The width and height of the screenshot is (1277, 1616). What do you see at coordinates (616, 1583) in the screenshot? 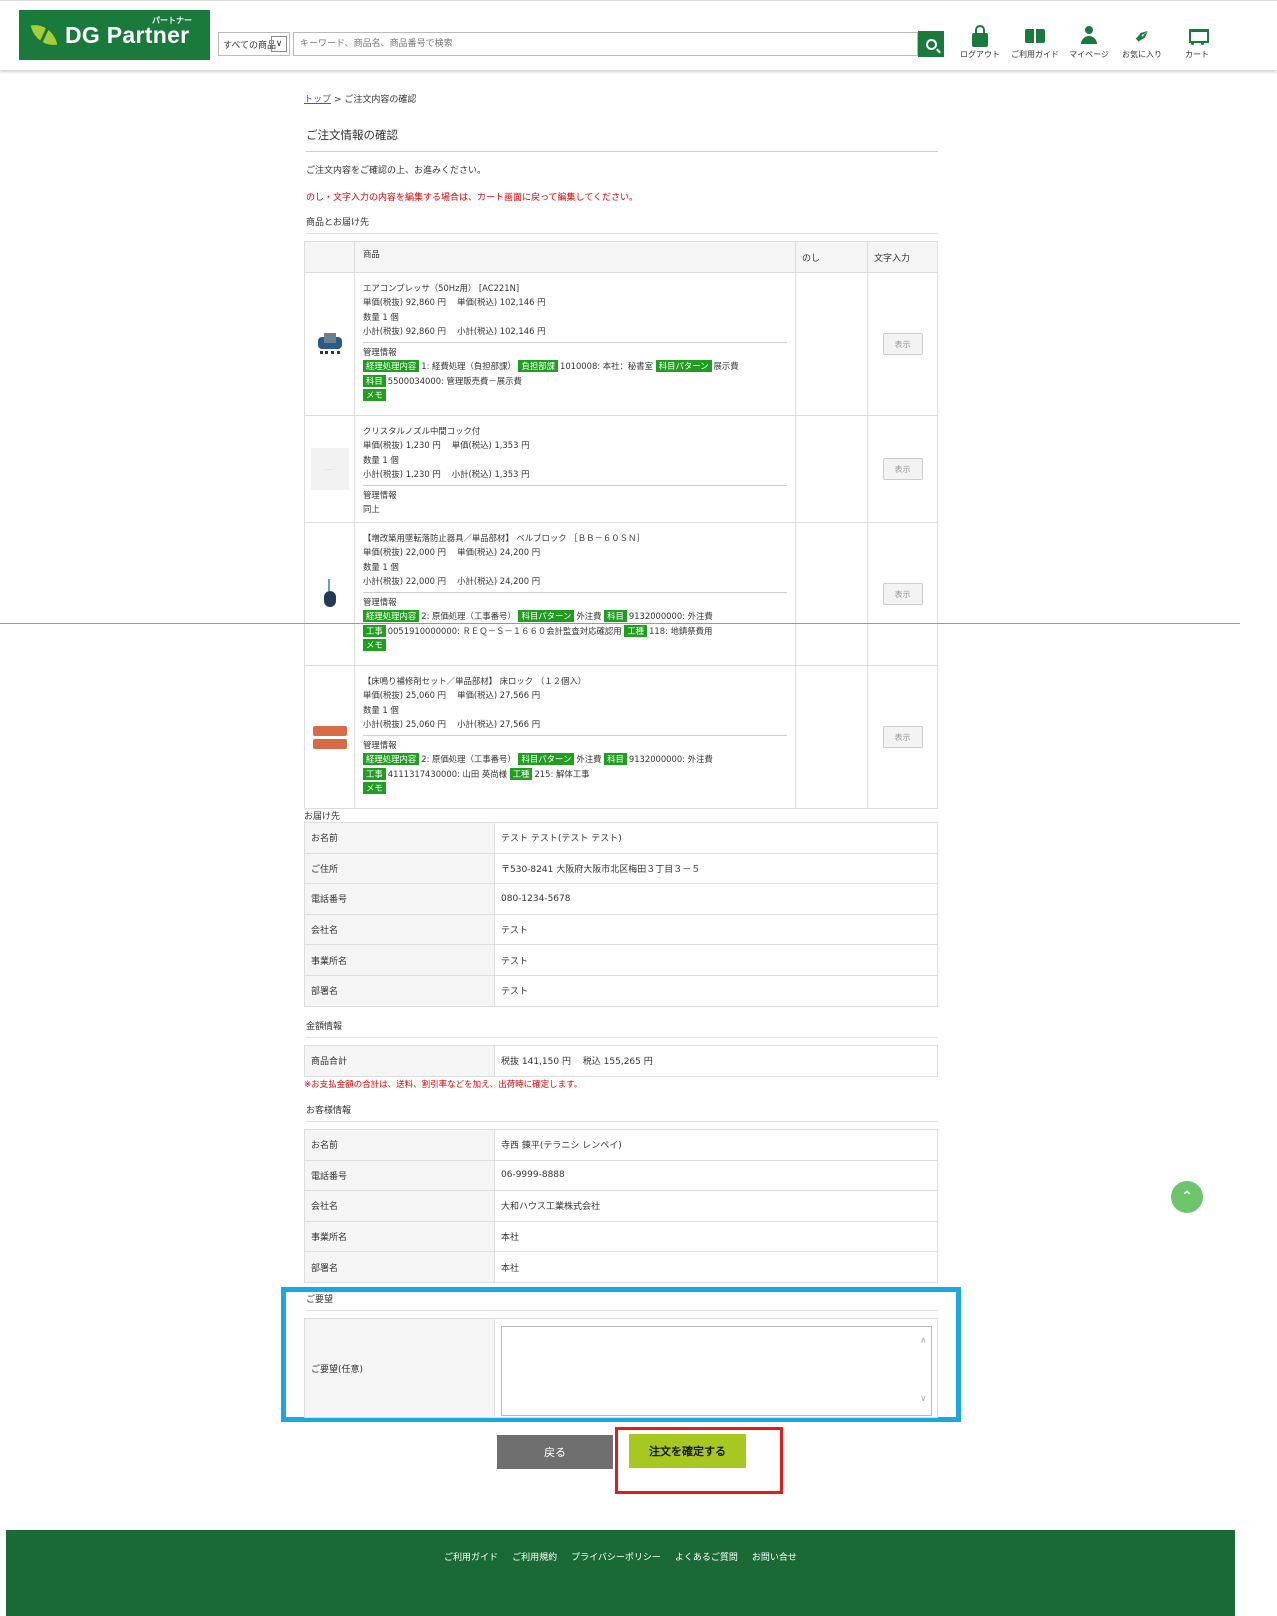
I see `footer-link-privacy: プライバシーポリシー` at bounding box center [616, 1583].